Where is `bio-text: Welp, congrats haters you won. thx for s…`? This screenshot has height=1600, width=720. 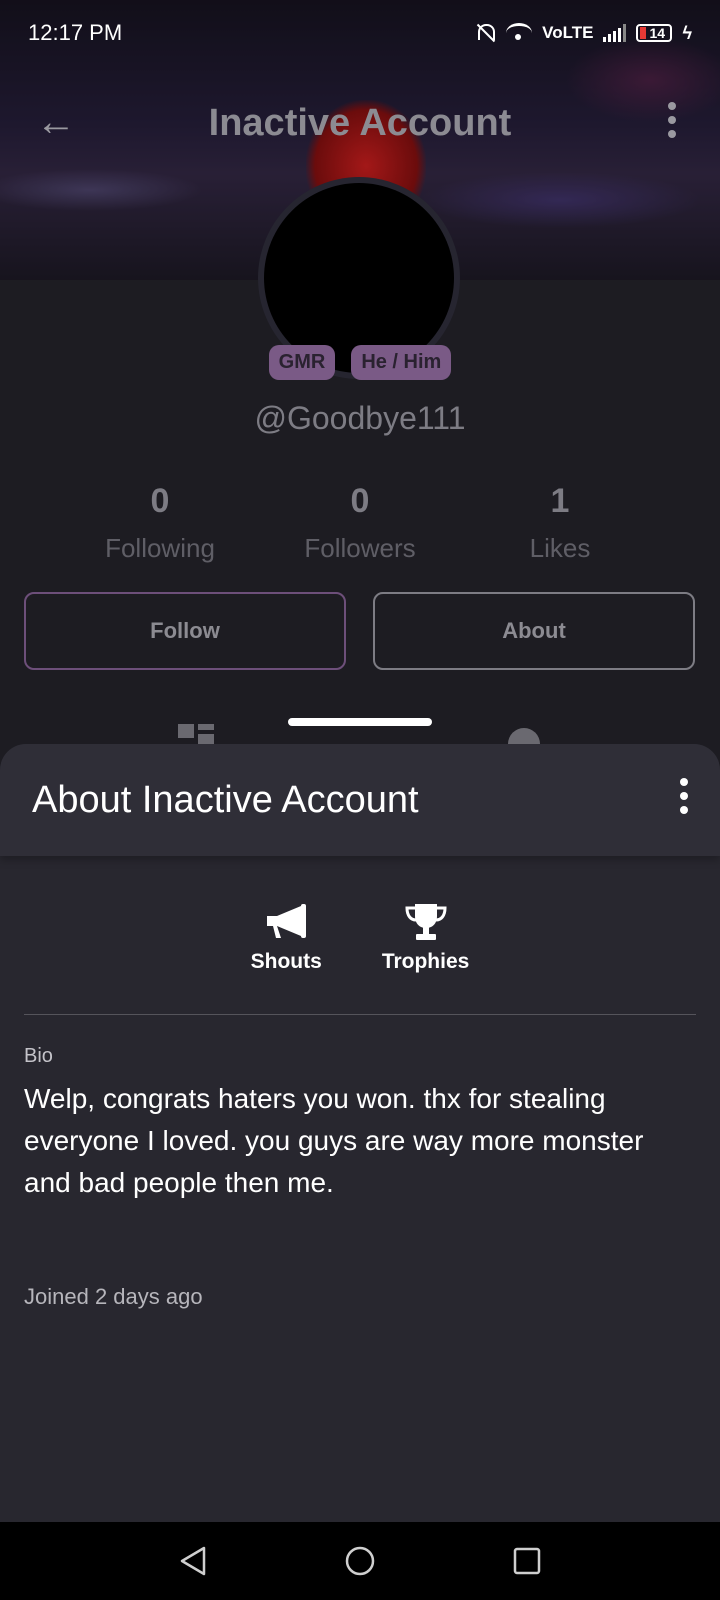 bio-text: Welp, congrats haters you won. thx for s… is located at coordinates (334, 1140).